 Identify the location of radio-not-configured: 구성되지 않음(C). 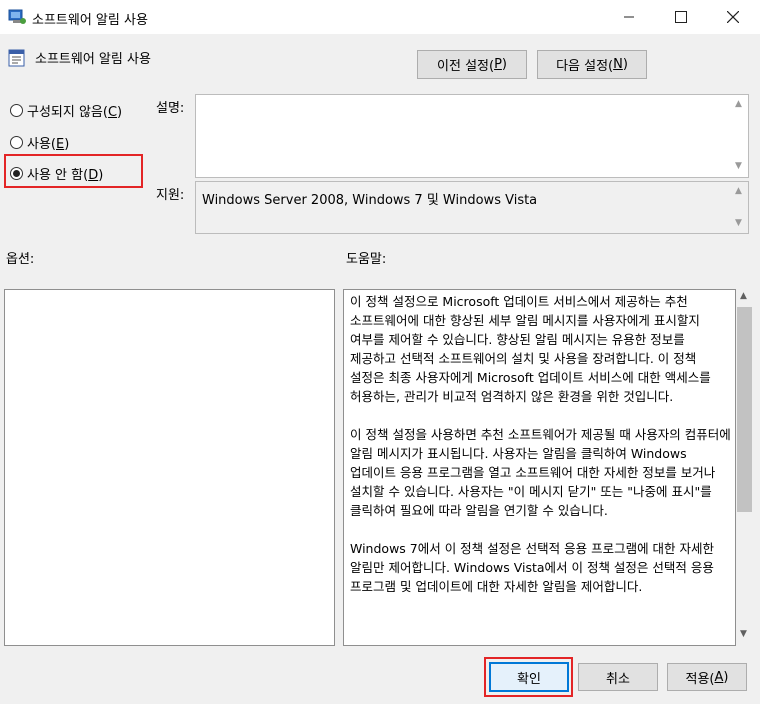
(66, 110).